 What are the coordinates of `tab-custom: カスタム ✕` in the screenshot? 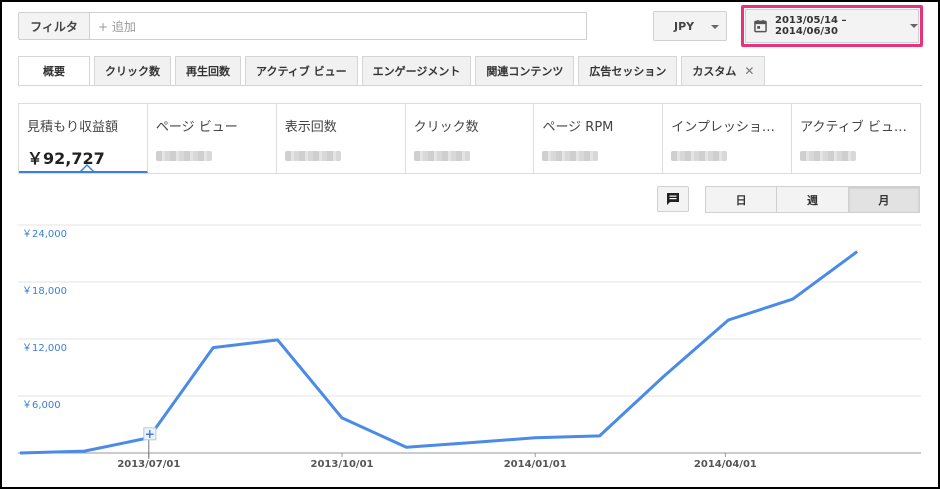 It's located at (723, 71).